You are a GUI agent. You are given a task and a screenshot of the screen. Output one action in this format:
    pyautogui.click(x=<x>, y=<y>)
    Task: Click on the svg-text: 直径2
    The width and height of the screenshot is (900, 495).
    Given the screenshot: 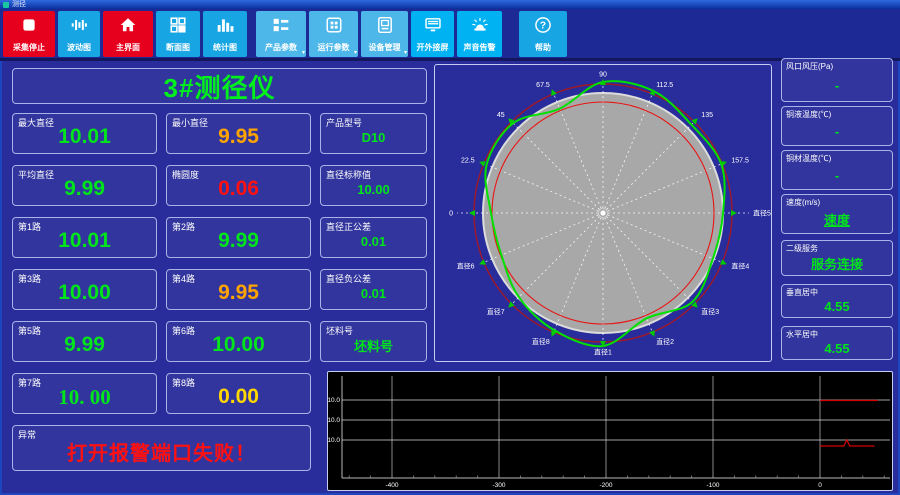 What is the action you would take?
    pyautogui.click(x=665, y=341)
    